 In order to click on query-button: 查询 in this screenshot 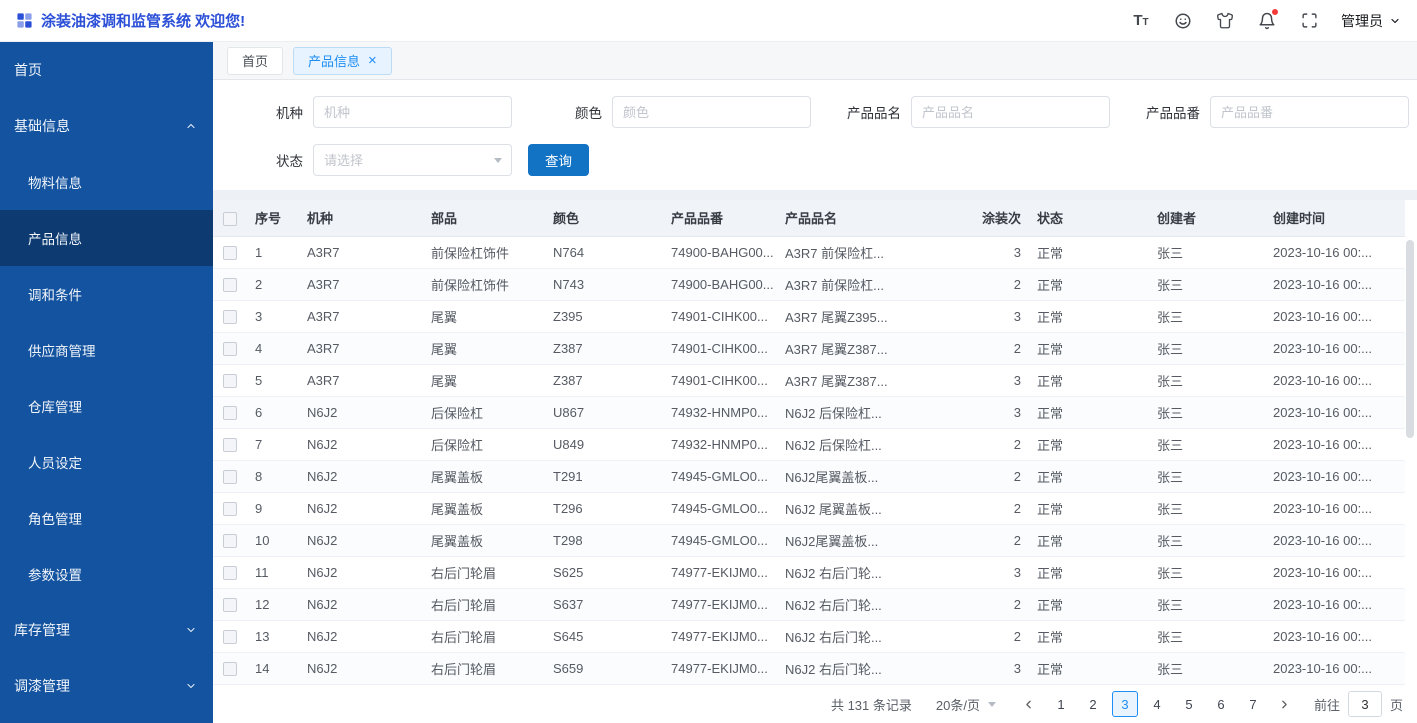, I will do `click(558, 160)`.